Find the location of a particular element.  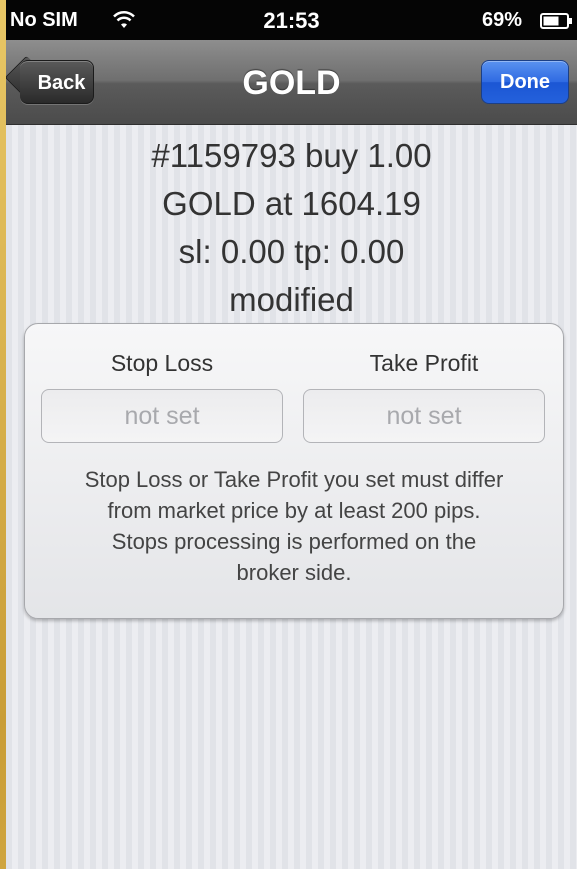

take-profit-label: Take Profit is located at coordinates (424, 363).